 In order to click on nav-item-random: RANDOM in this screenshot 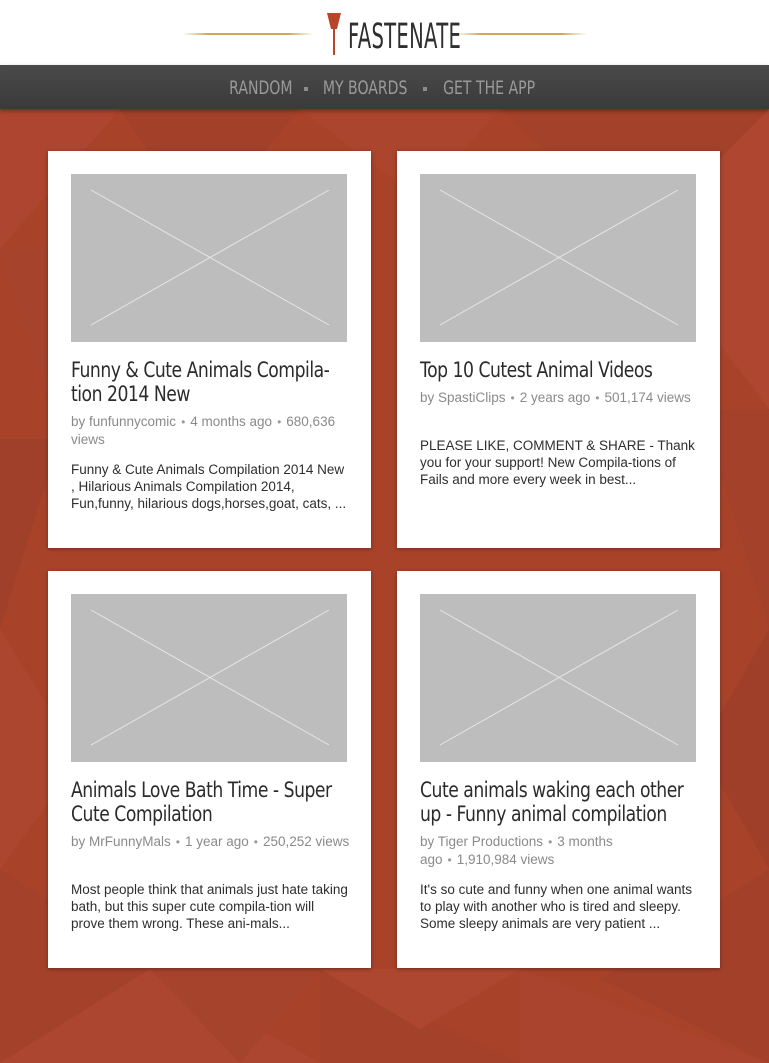, I will do `click(260, 88)`.